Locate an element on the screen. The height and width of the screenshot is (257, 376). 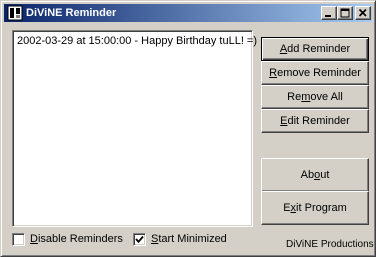
close-button is located at coordinates (363, 13).